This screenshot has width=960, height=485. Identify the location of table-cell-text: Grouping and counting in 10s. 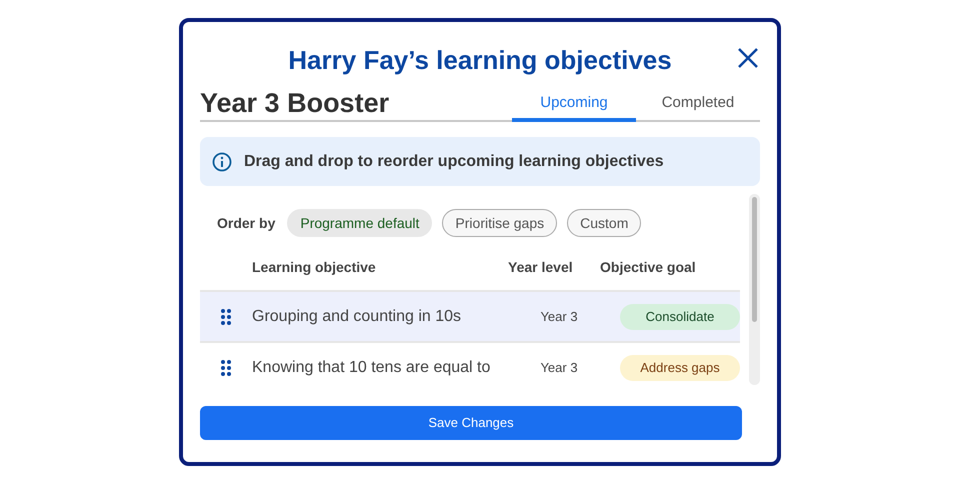
(357, 316).